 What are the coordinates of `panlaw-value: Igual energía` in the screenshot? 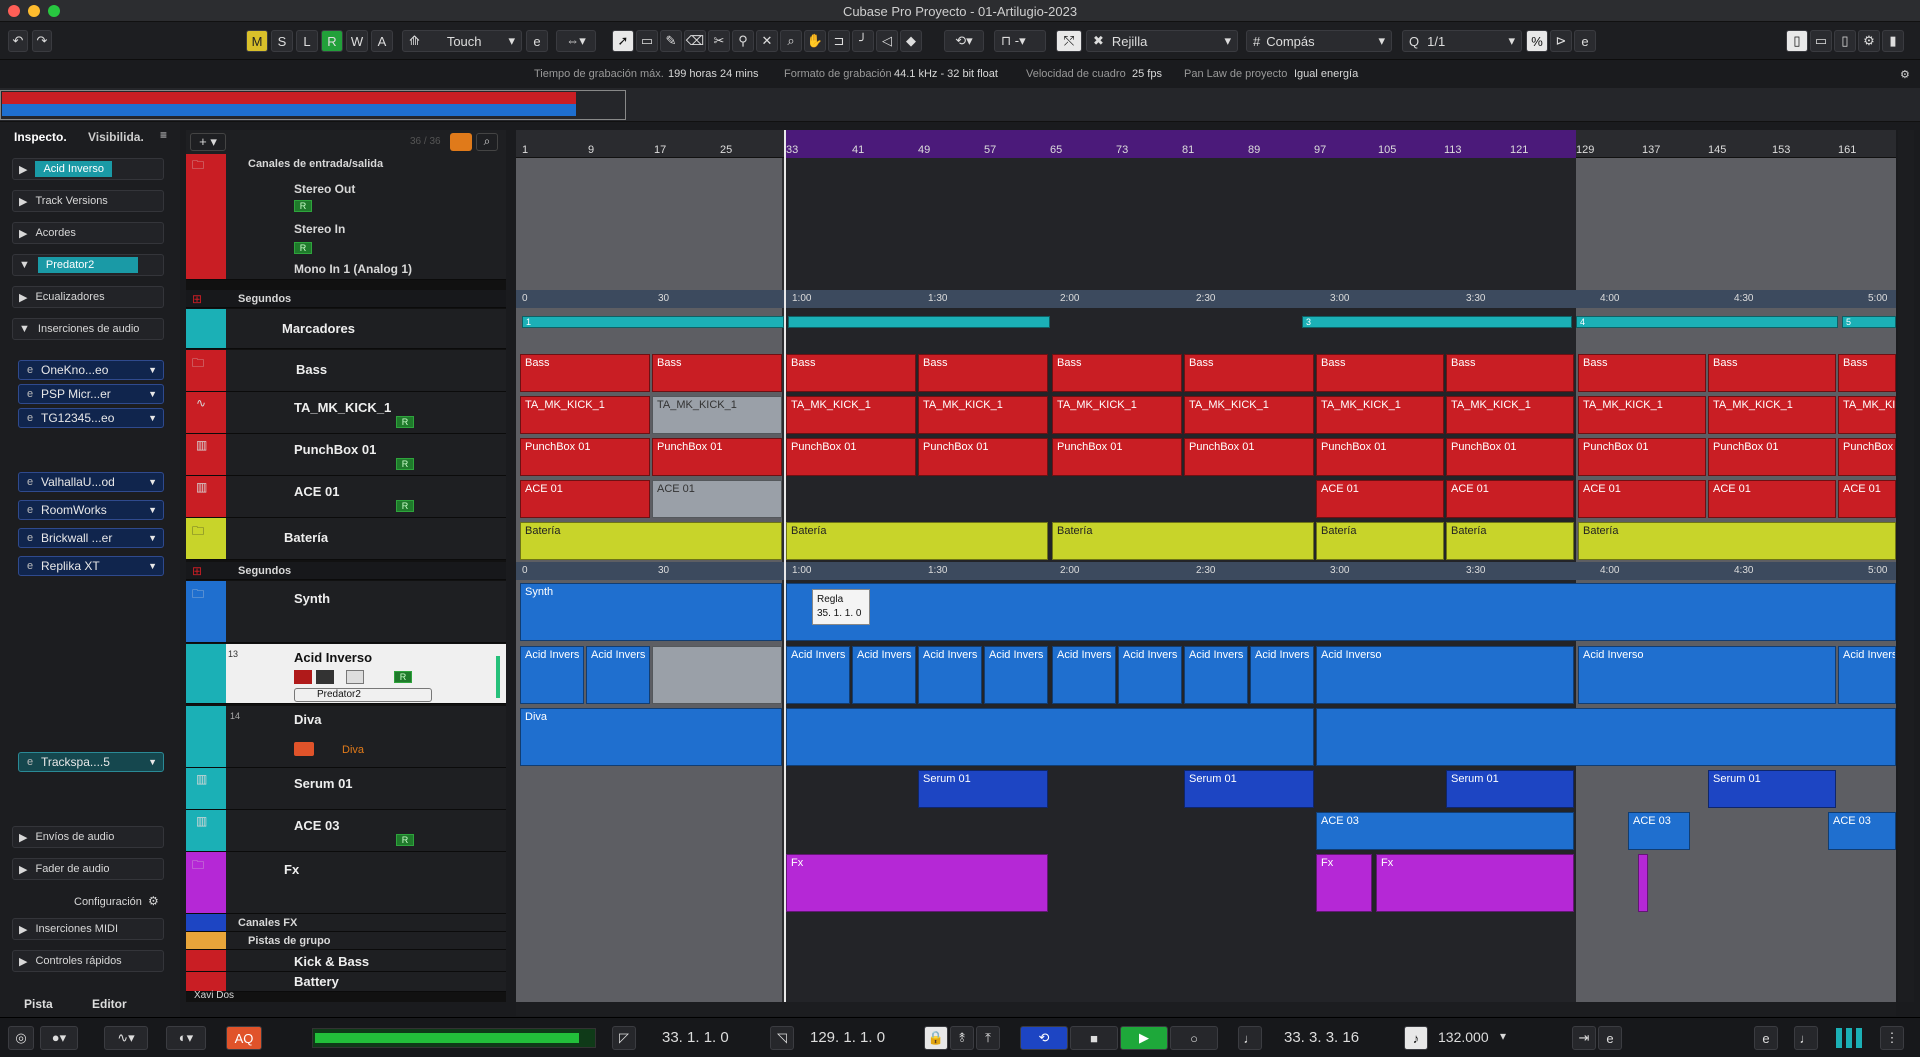 It's located at (1326, 74).